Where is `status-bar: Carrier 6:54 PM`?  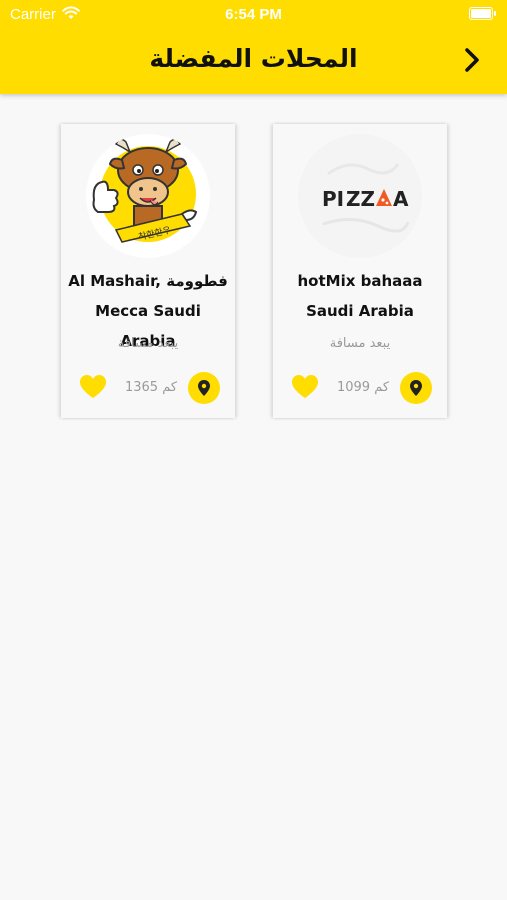
status-bar: Carrier 6:54 PM is located at coordinates (253, 14).